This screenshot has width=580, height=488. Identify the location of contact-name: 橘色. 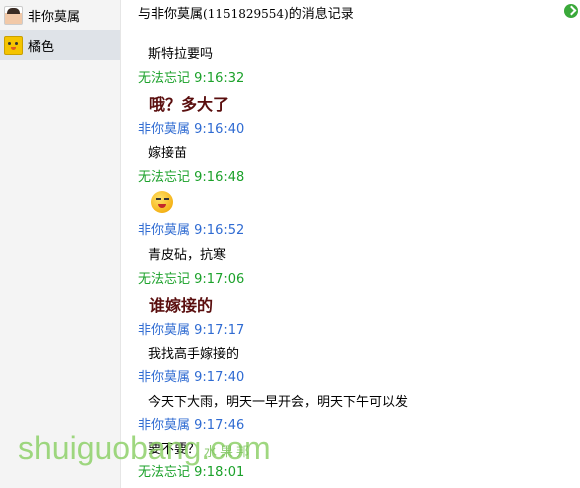
(41, 47).